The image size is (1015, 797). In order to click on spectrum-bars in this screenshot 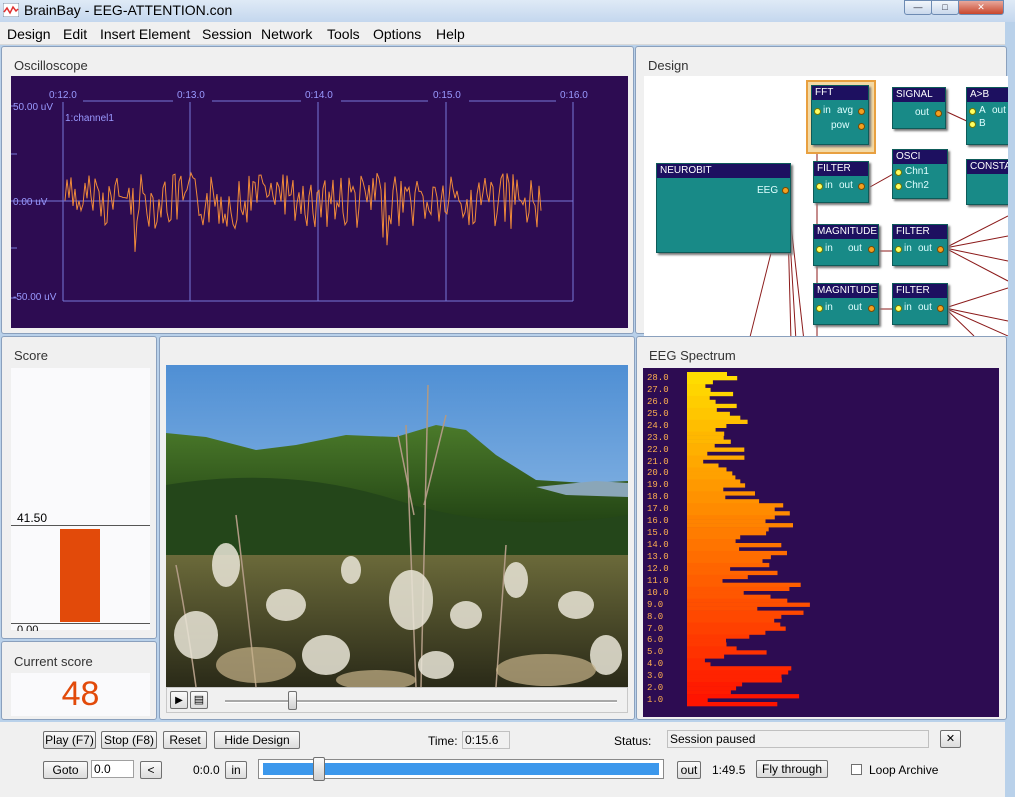, I will do `click(748, 539)`.